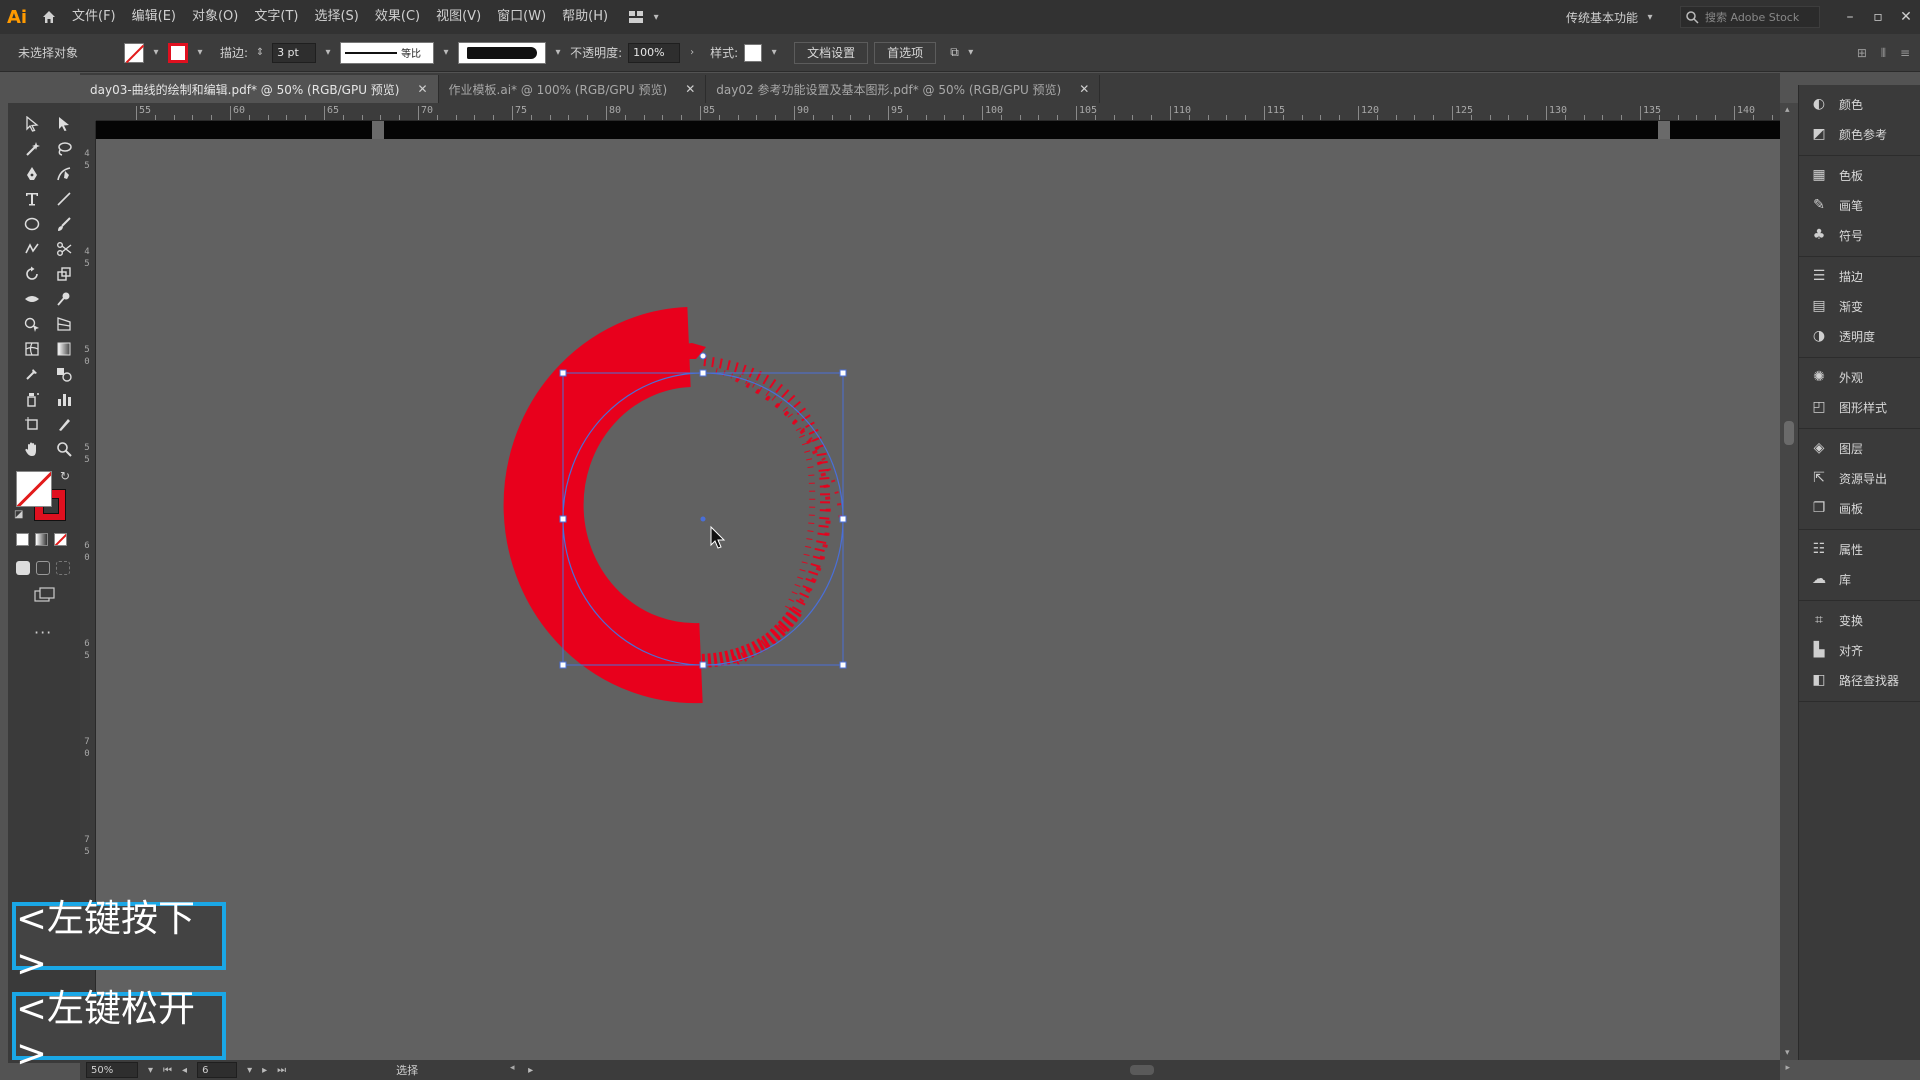  Describe the element at coordinates (45, 596) in the screenshot. I see `screen-mode-button` at that location.